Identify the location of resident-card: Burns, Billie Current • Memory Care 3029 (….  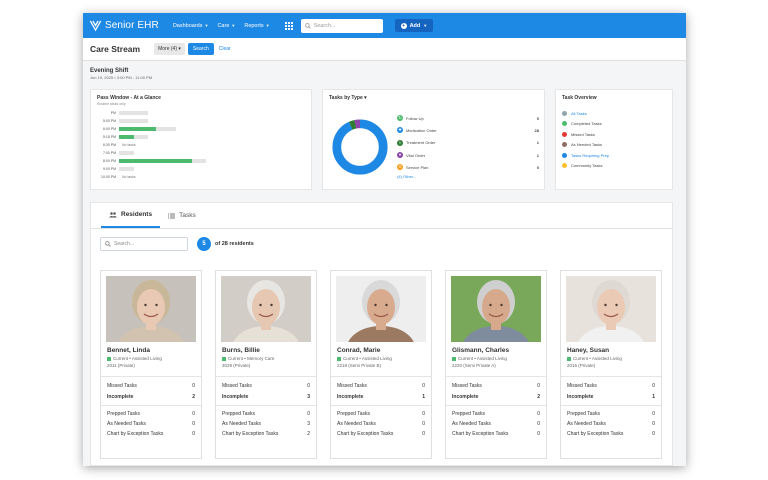
(266, 364).